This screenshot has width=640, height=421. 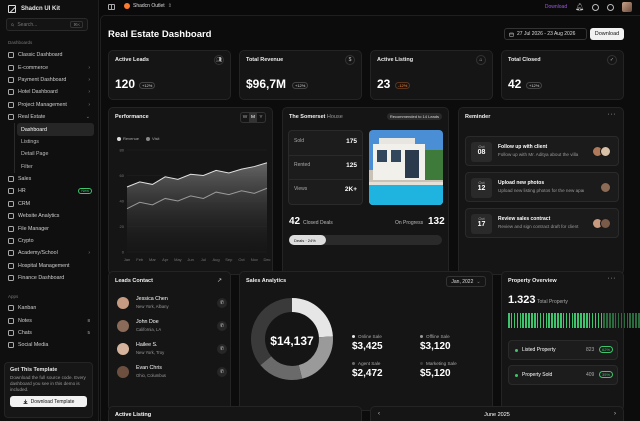 I want to click on chevron-right-icon: ›, so click(x=615, y=414).